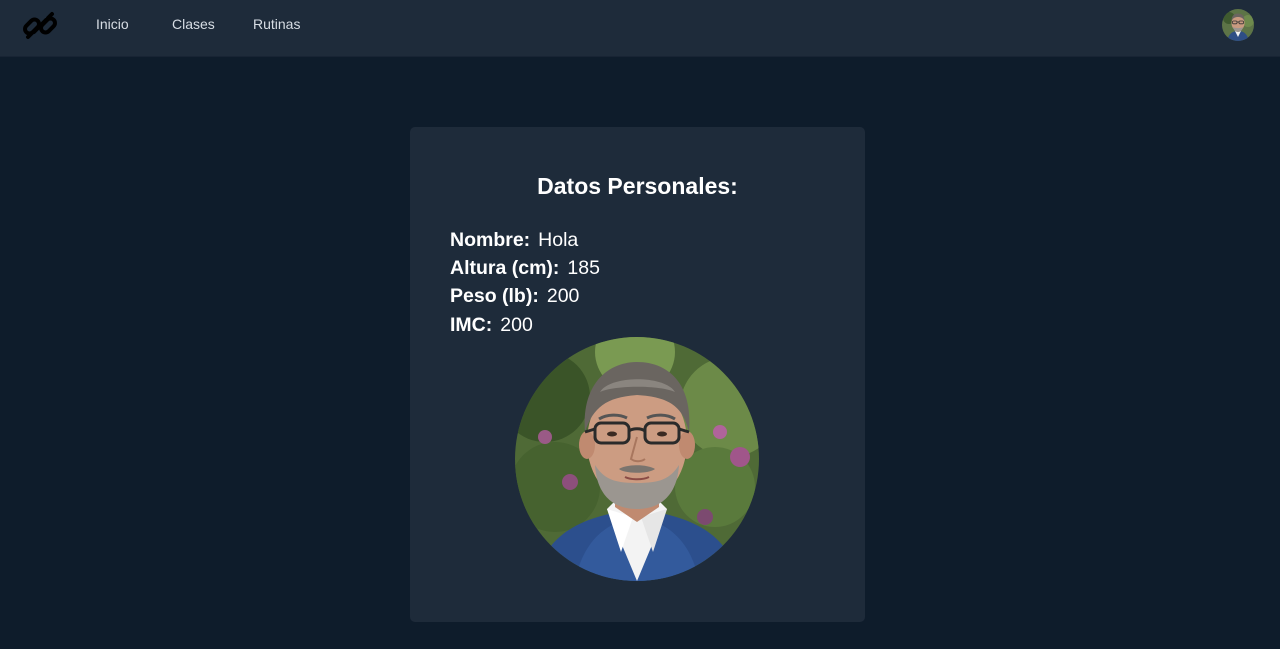  Describe the element at coordinates (276, 24) in the screenshot. I see `nav-link-rutinas: Rutinas` at that location.